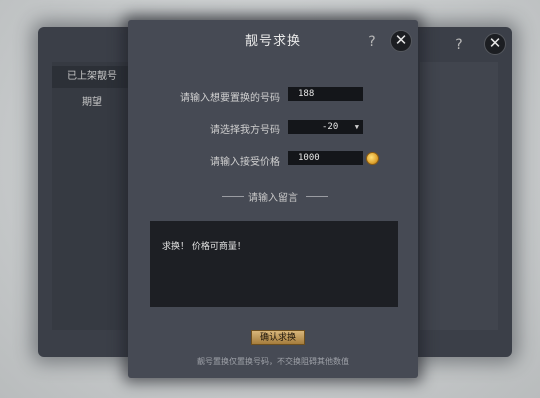 This screenshot has width=540, height=398. I want to click on message-section-label: 请输入留言, so click(273, 198).